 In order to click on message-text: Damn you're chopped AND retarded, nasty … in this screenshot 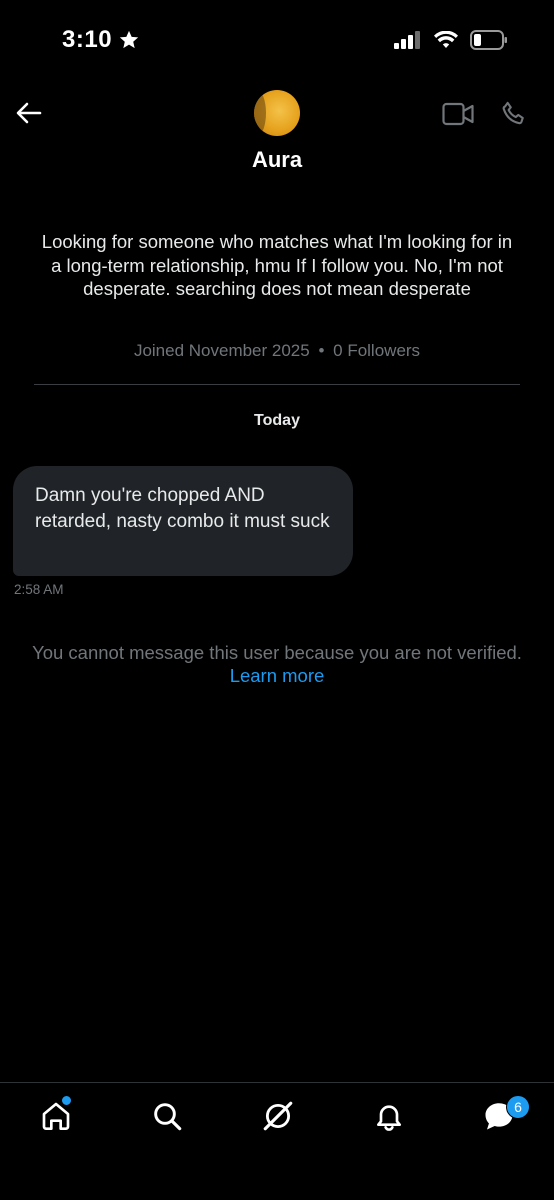, I will do `click(182, 508)`.